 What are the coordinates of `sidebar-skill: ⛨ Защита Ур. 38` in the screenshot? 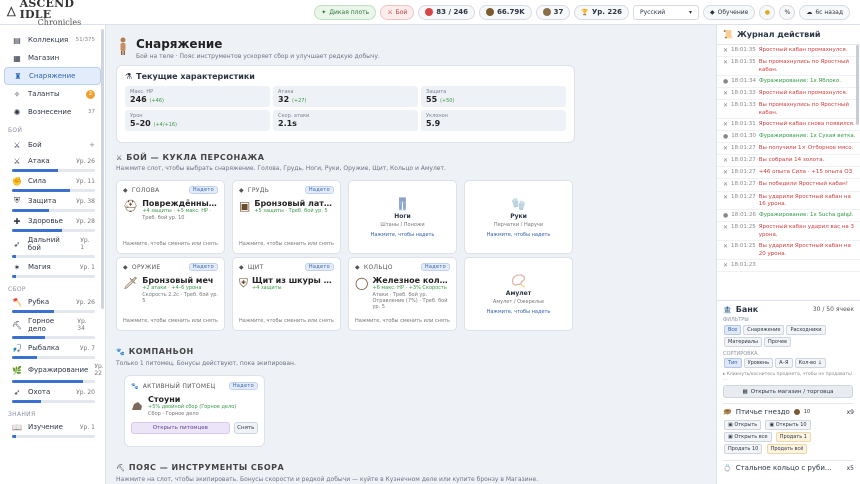 It's located at (52, 204).